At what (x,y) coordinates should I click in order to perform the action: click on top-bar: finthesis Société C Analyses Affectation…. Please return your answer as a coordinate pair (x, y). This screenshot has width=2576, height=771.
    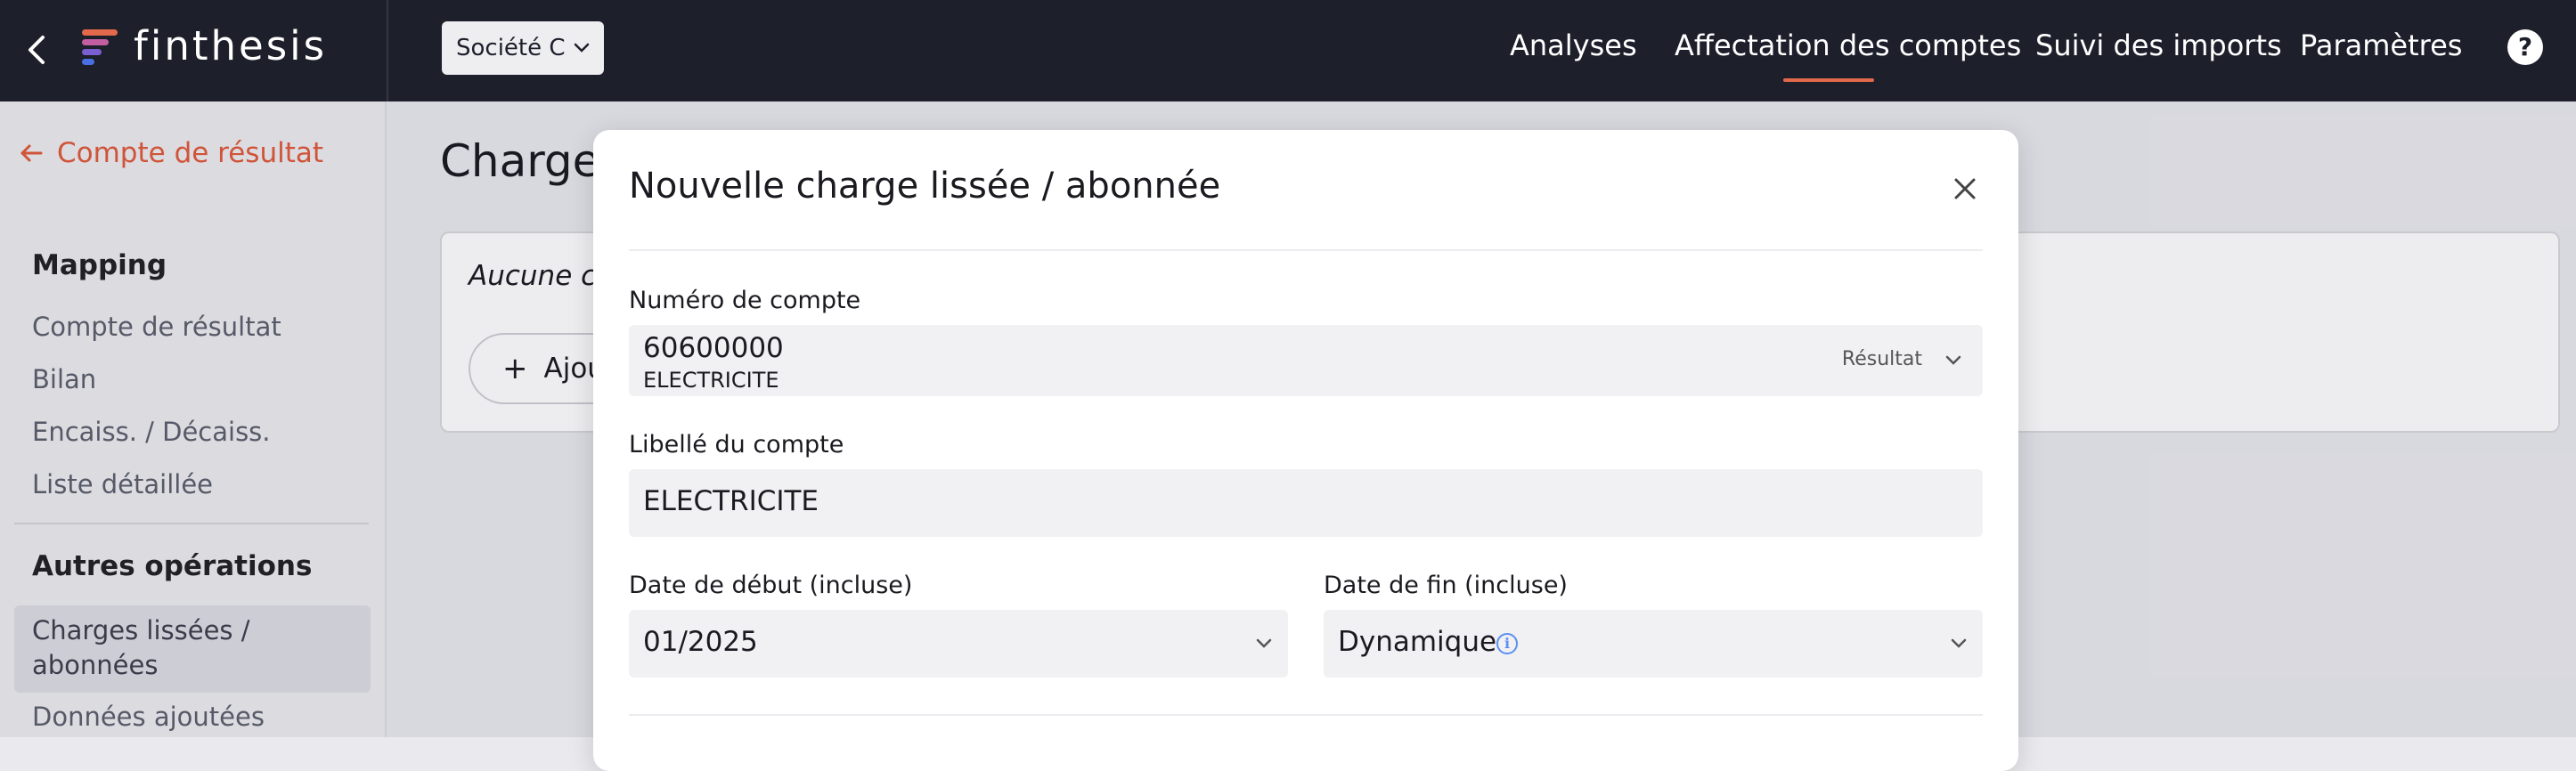
    Looking at the image, I should click on (1288, 51).